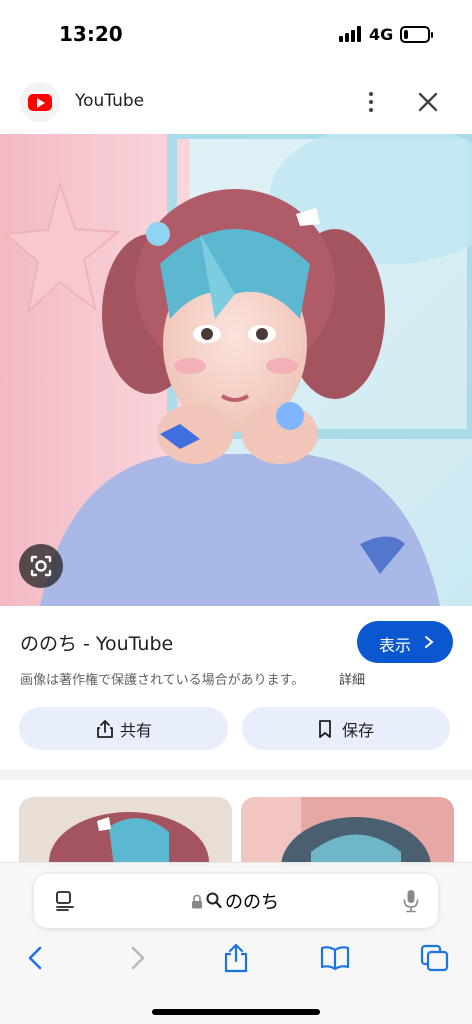  Describe the element at coordinates (214, 900) in the screenshot. I see `search-icon` at that location.